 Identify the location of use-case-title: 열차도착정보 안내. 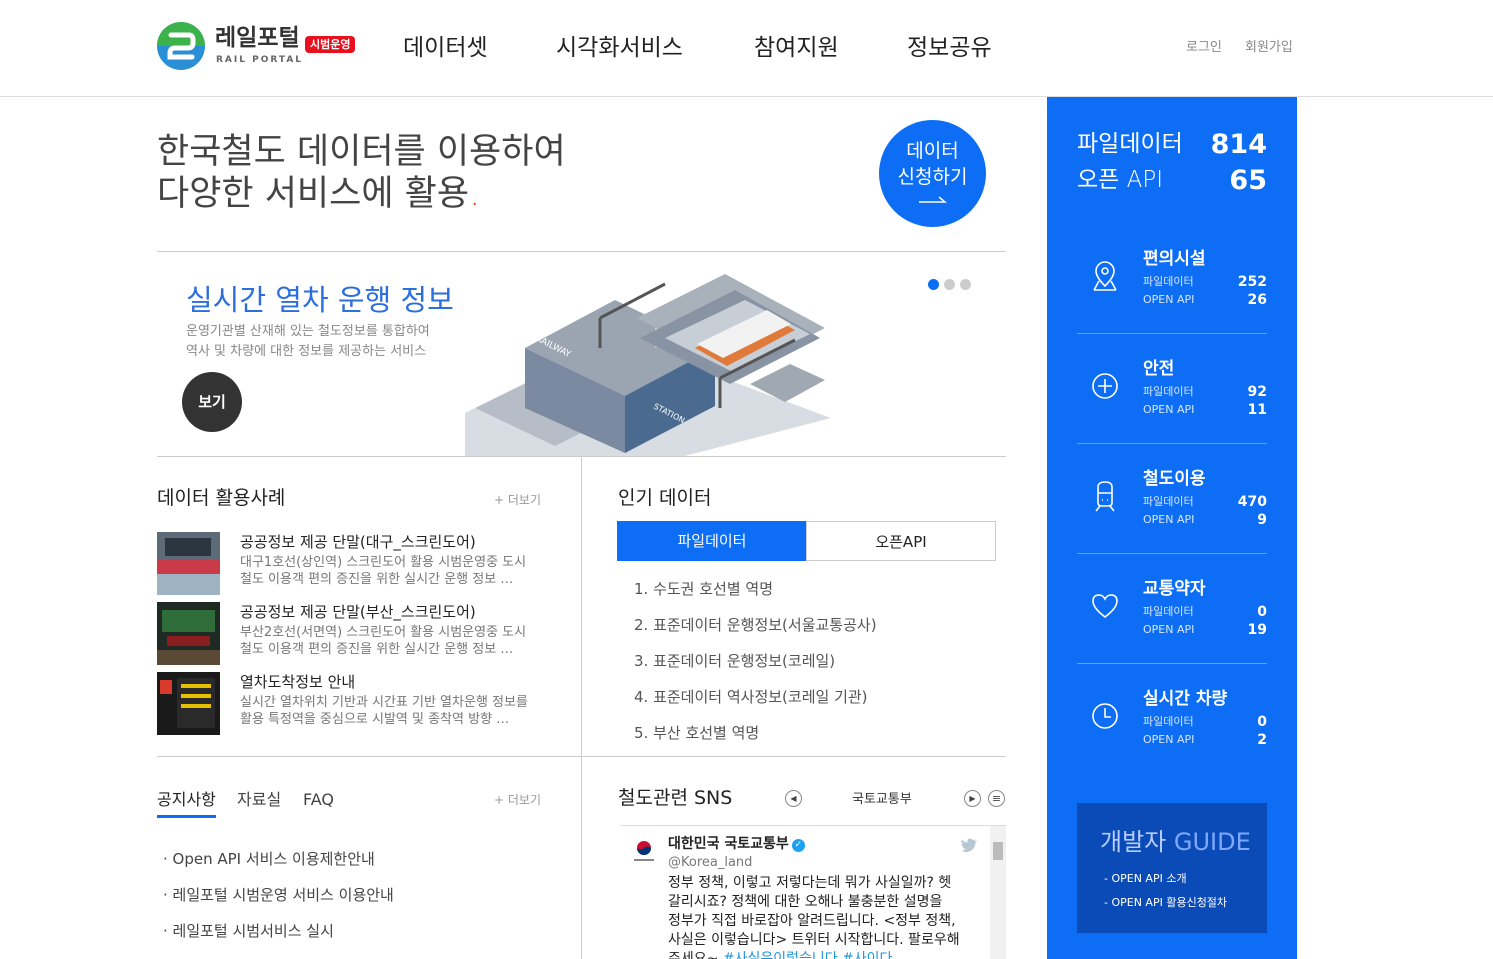
(298, 682).